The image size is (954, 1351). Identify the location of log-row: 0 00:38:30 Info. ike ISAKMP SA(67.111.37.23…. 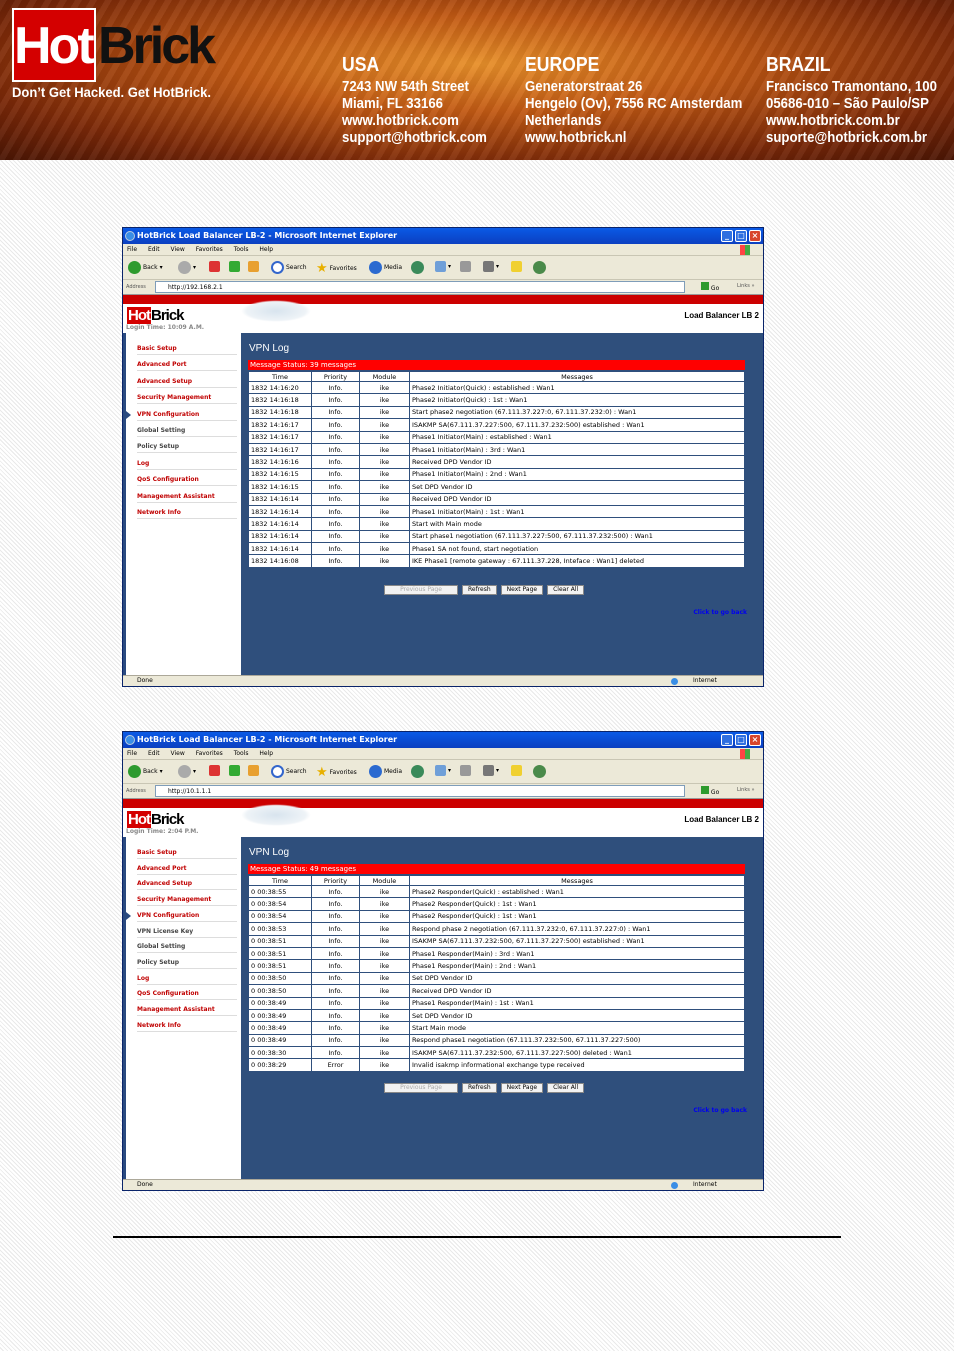
(496, 1053).